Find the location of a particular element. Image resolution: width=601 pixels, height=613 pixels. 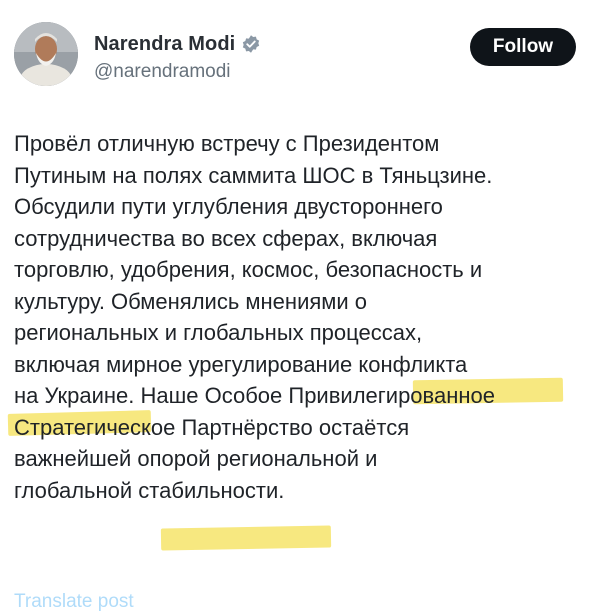

avatar-image is located at coordinates (46, 54).